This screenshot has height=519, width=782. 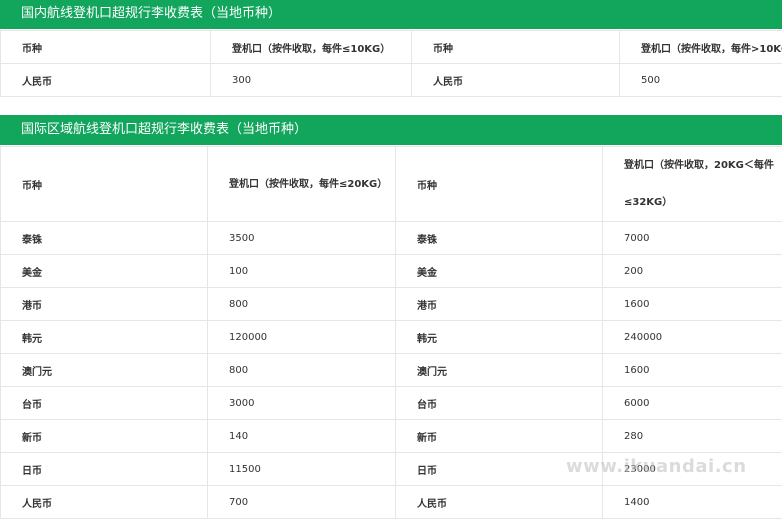 I want to click on fee-cell: 300, so click(x=311, y=80).